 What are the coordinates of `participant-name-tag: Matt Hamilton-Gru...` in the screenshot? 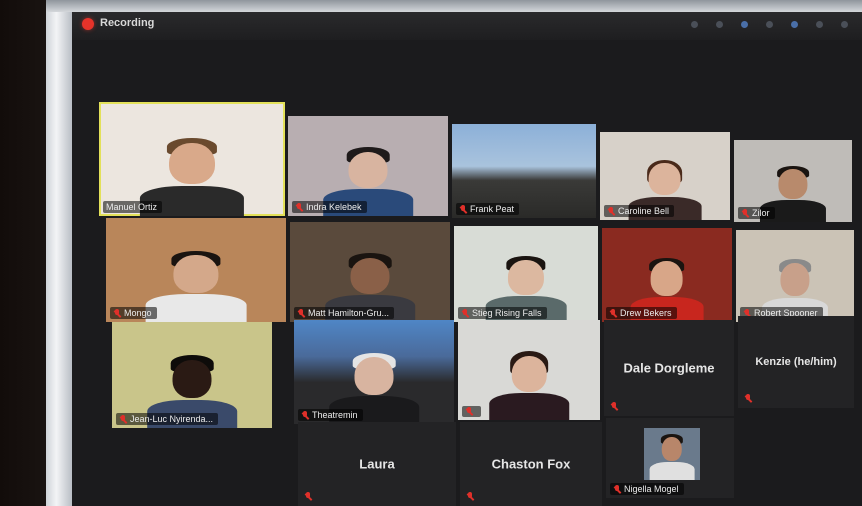 It's located at (344, 313).